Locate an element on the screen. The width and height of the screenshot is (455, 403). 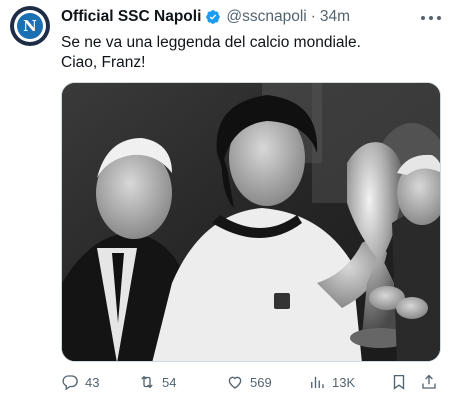
more-icon is located at coordinates (431, 18).